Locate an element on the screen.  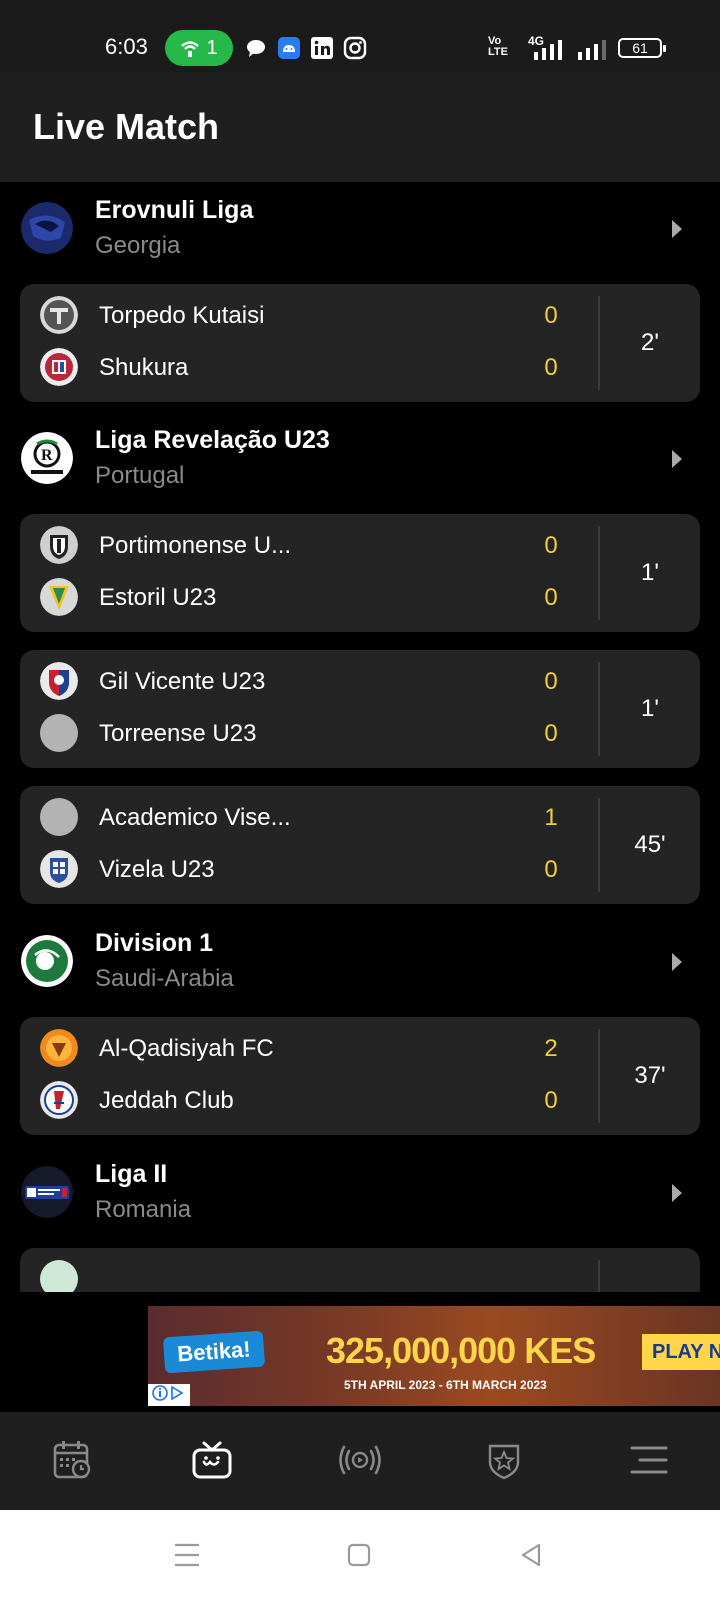
al-qadisiyah-logo is located at coordinates (59, 1048).